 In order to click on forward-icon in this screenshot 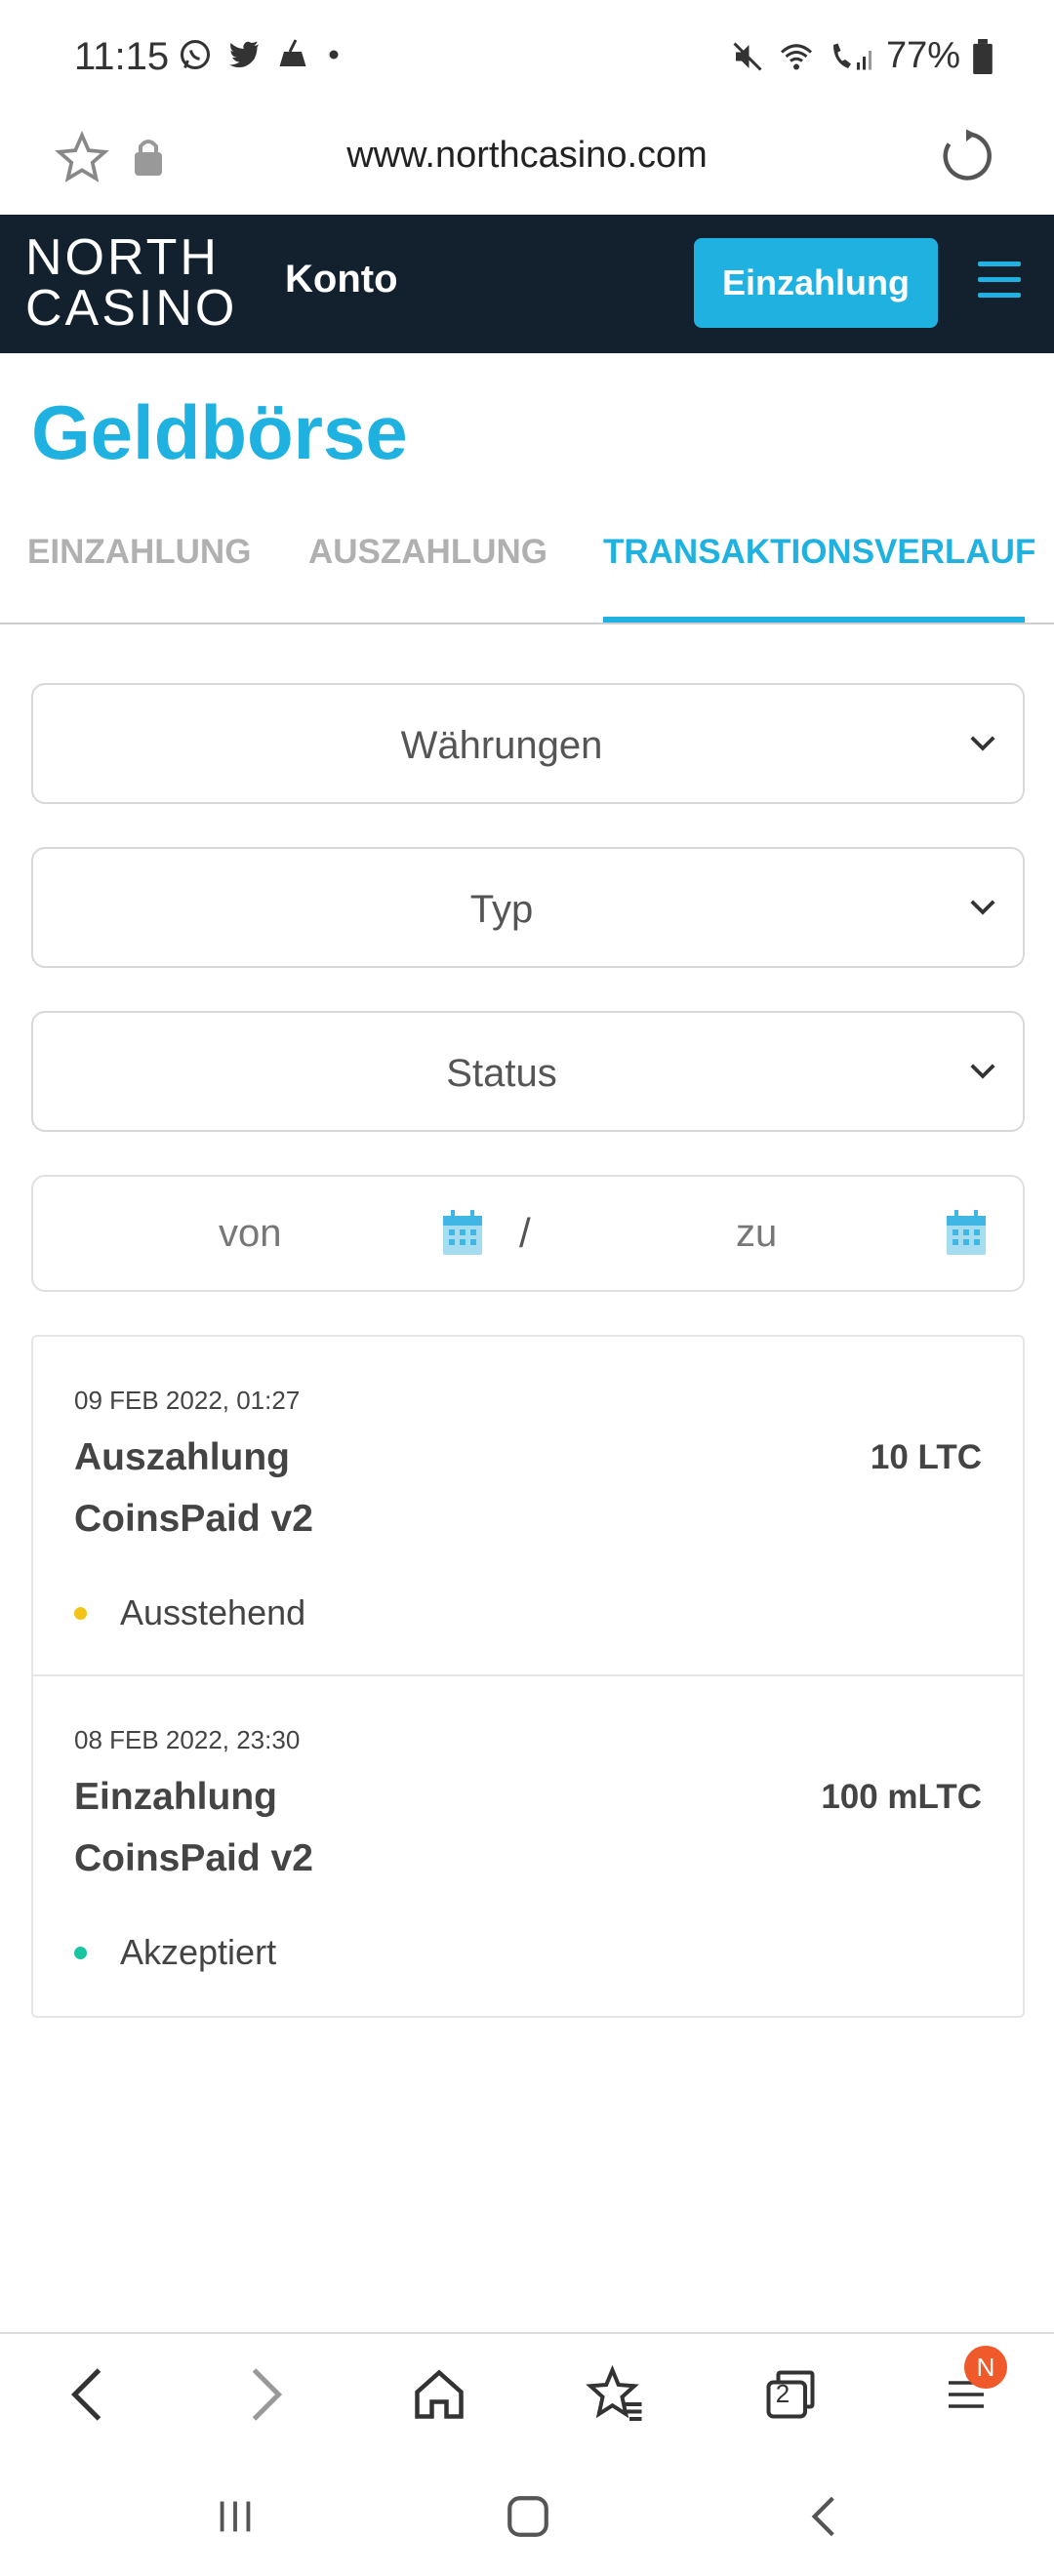, I will do `click(266, 2394)`.